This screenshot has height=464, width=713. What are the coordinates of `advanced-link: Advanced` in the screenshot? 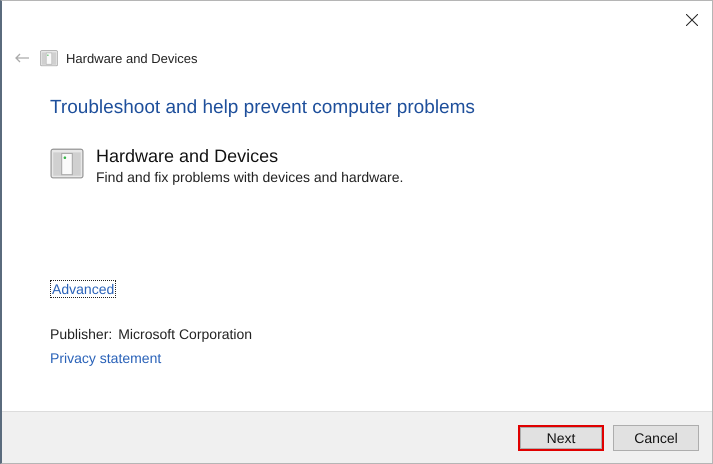 It's located at (83, 289).